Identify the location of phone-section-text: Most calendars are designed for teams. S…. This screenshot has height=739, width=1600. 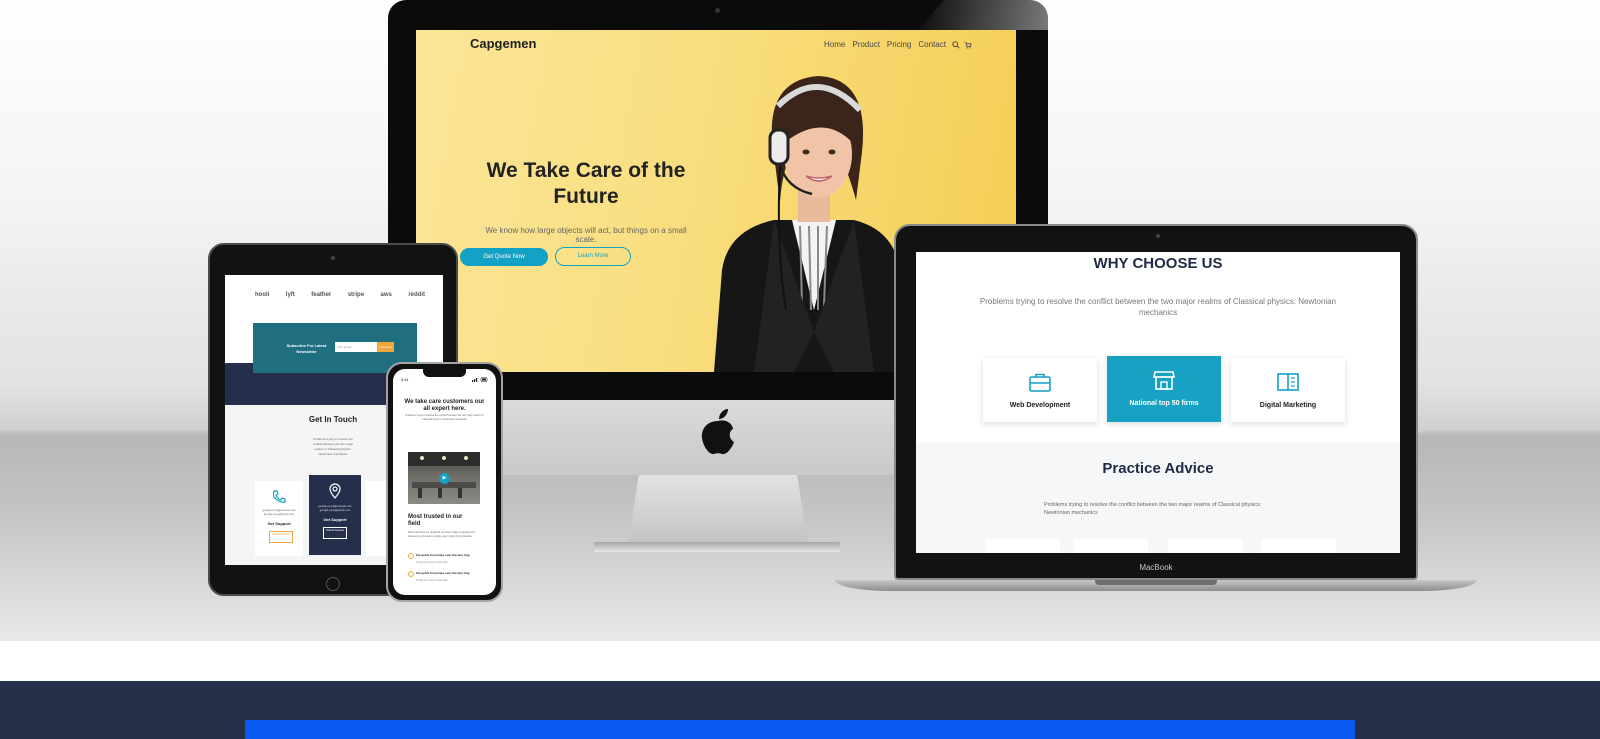
(442, 534).